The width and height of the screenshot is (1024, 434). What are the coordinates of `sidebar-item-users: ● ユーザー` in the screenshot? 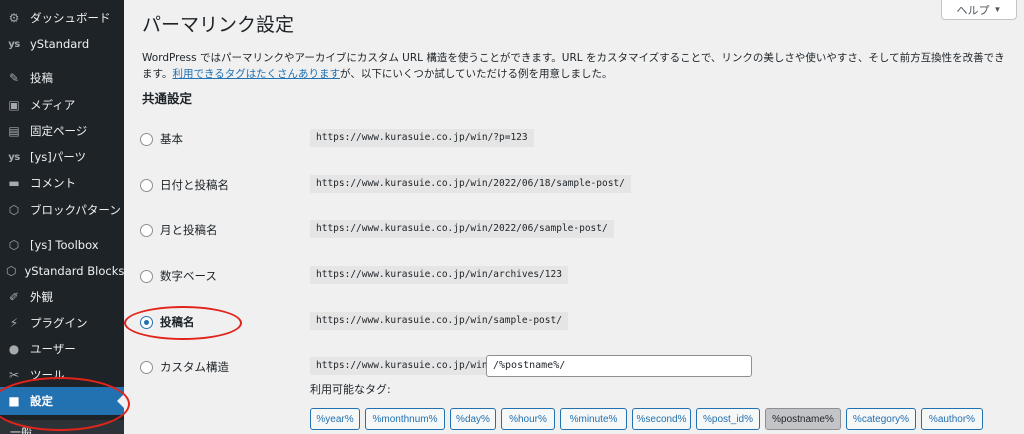 It's located at (62, 349).